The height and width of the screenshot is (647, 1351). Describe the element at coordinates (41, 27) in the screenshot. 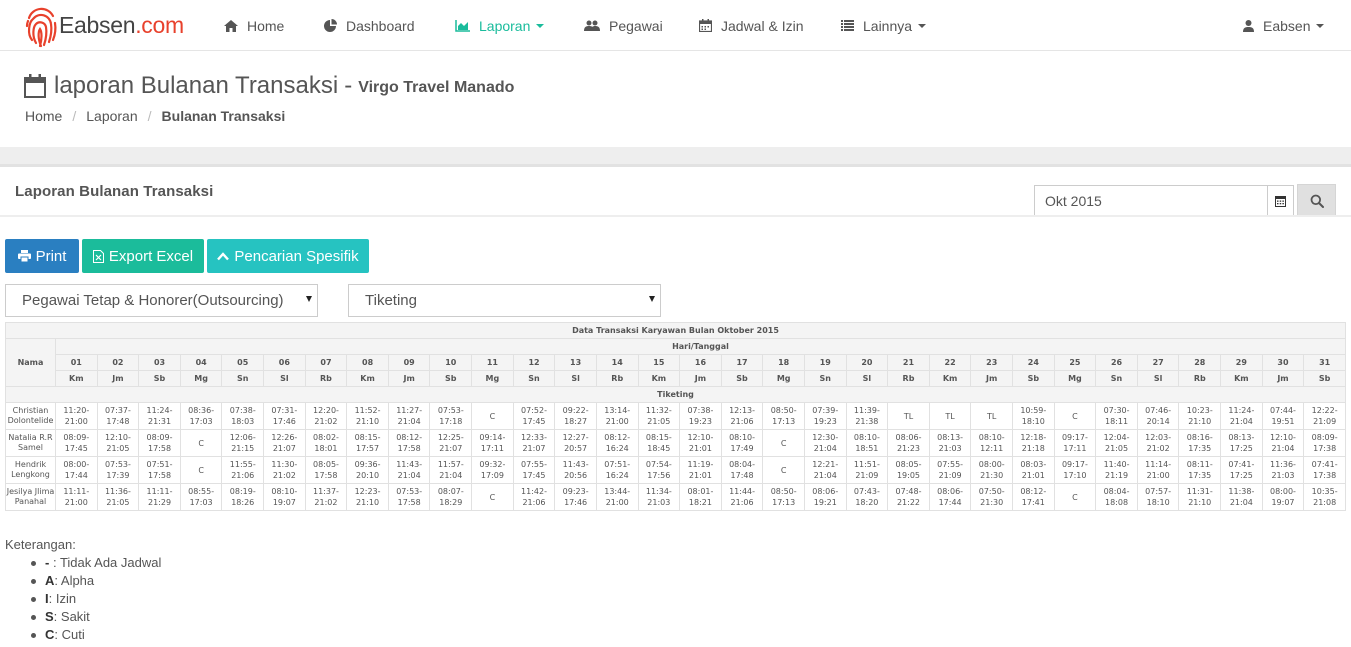

I see `fingerprint-icon` at that location.